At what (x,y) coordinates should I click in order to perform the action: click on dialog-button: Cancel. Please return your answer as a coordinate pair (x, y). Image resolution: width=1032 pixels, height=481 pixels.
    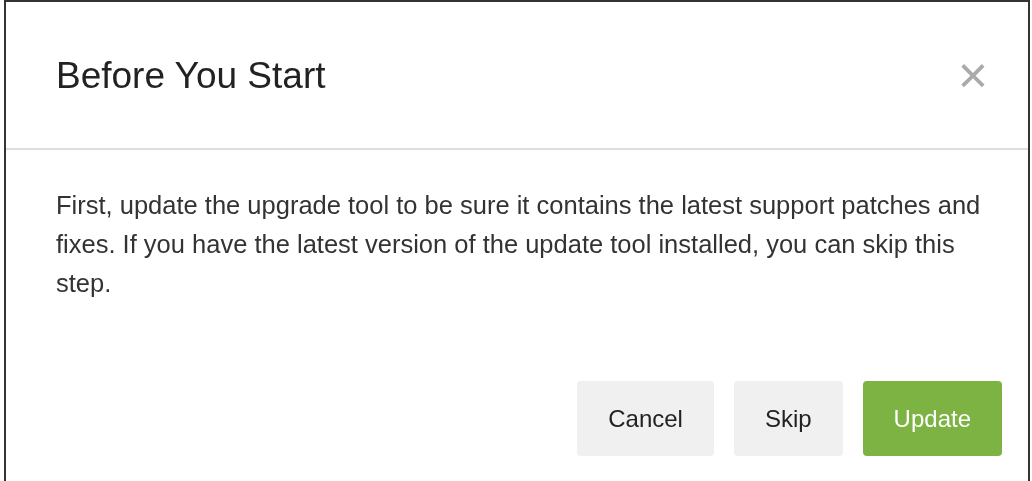
    Looking at the image, I should click on (645, 418).